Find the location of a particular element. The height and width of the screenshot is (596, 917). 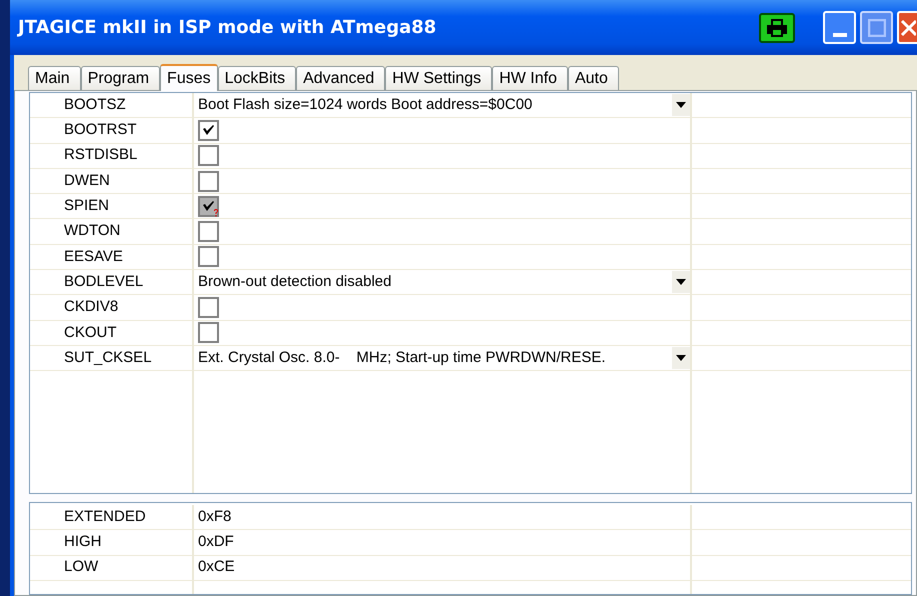

fuse-name: EESAVE is located at coordinates (93, 256).